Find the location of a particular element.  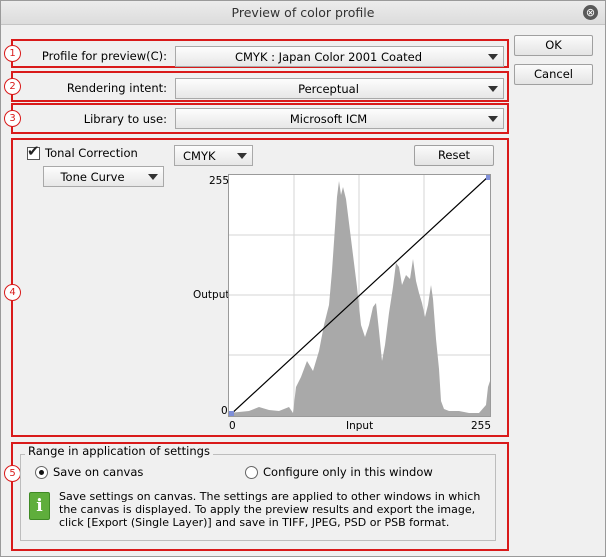

annotation-number-3: 3 is located at coordinates (12, 118).